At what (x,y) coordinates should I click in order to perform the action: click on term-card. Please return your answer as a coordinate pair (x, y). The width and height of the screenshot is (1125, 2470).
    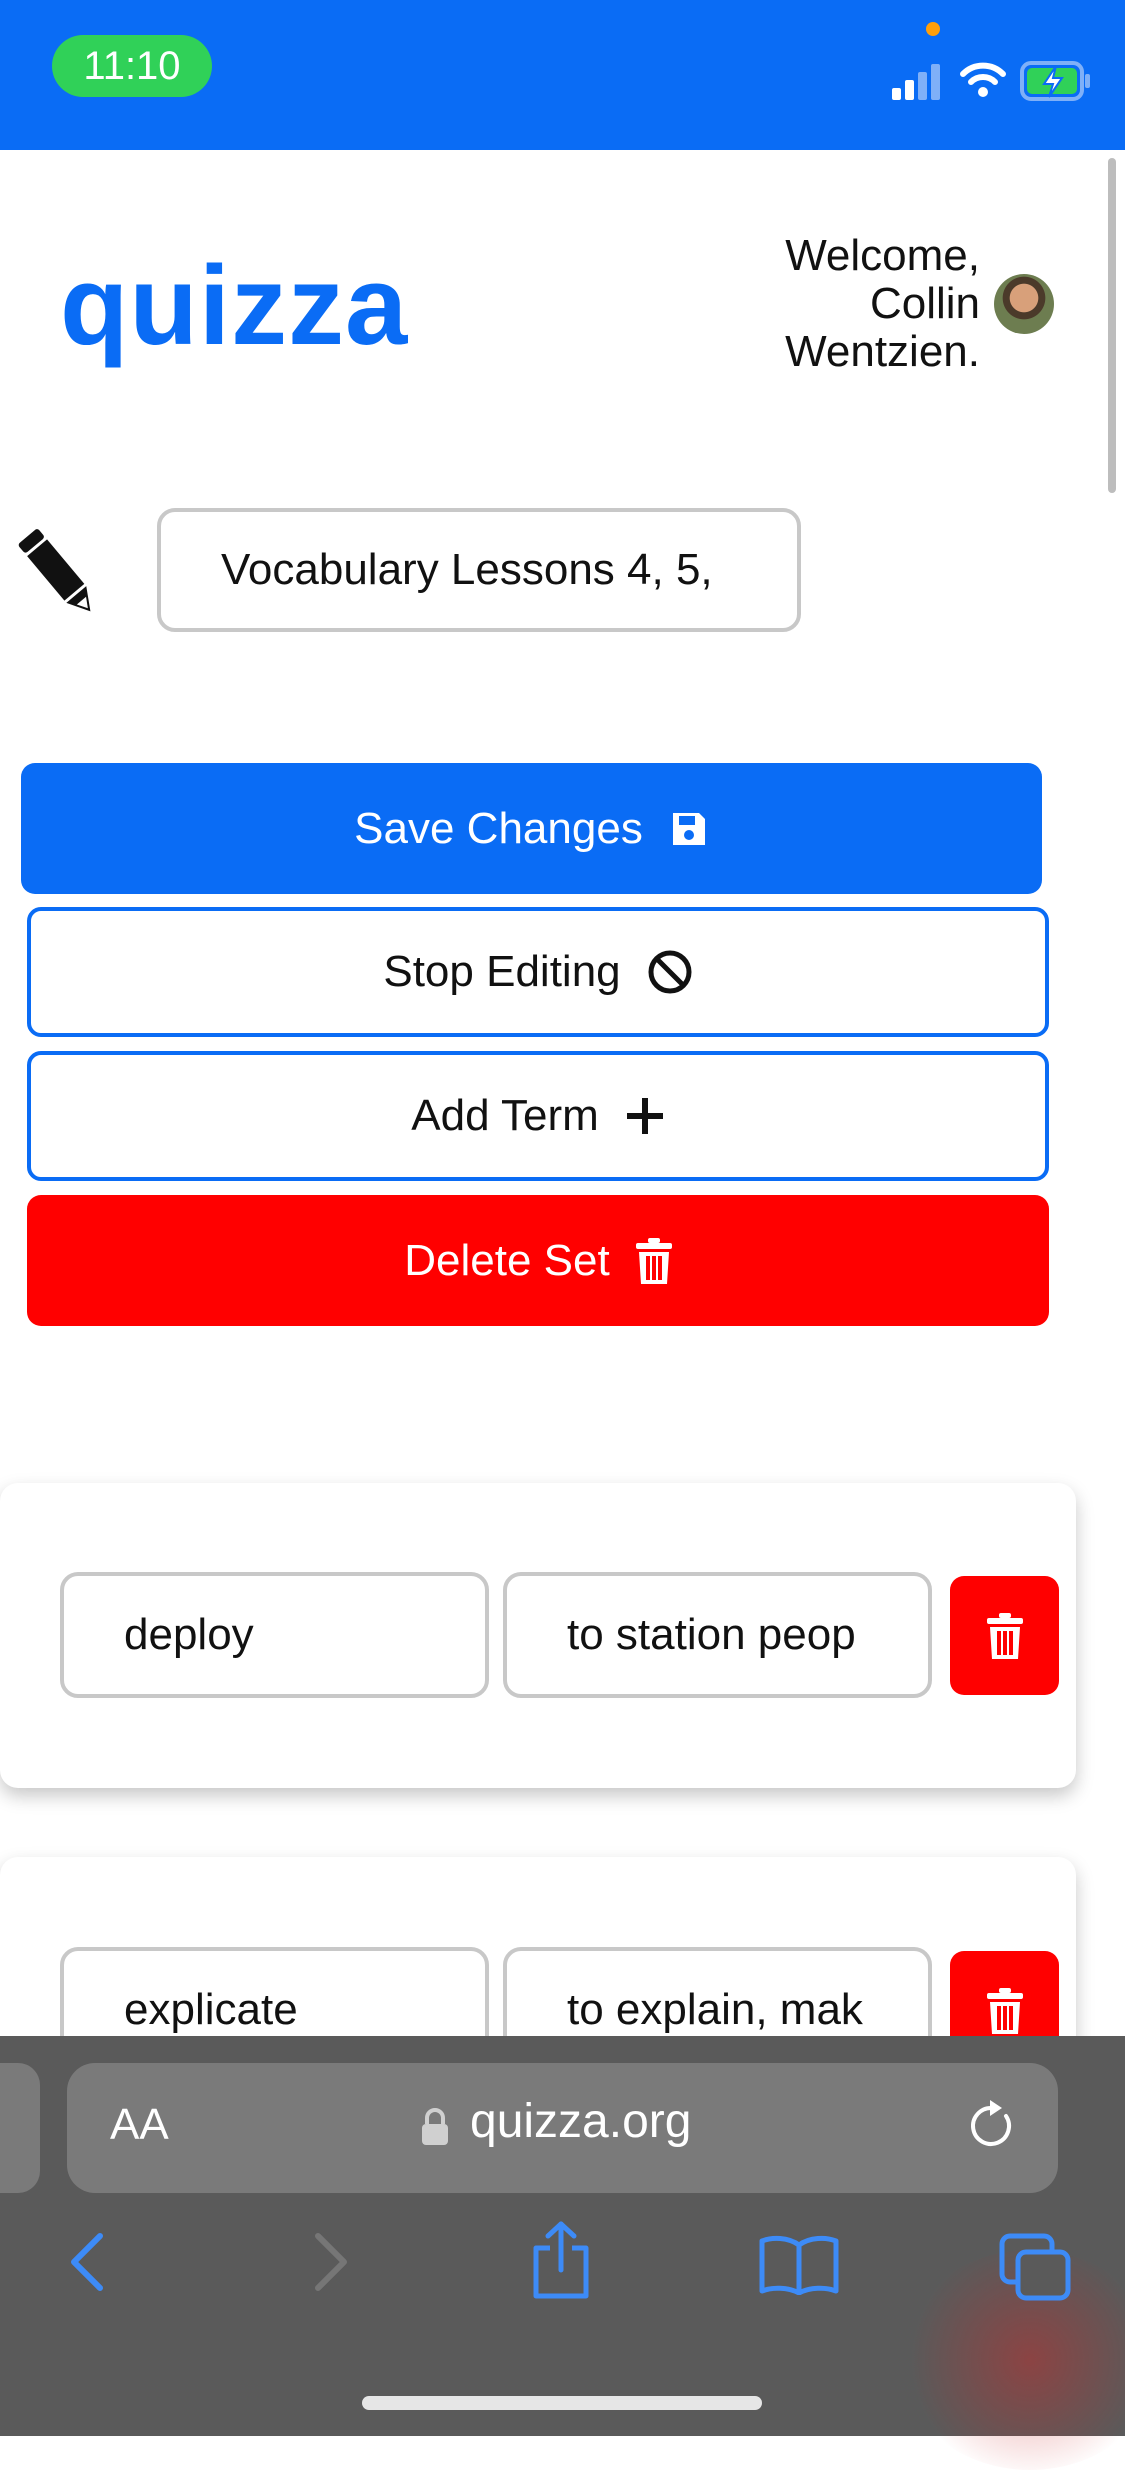
    Looking at the image, I should click on (538, 1635).